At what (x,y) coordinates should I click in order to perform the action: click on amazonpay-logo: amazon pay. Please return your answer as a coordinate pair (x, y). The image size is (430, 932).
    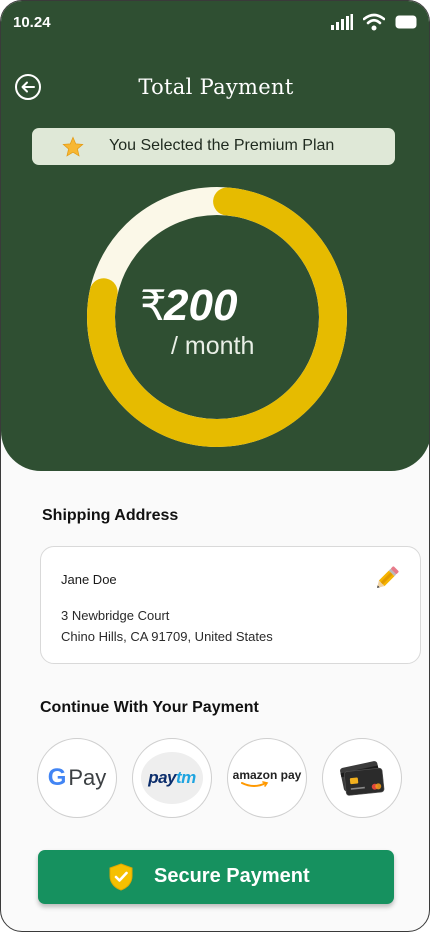
    Looking at the image, I should click on (267, 778).